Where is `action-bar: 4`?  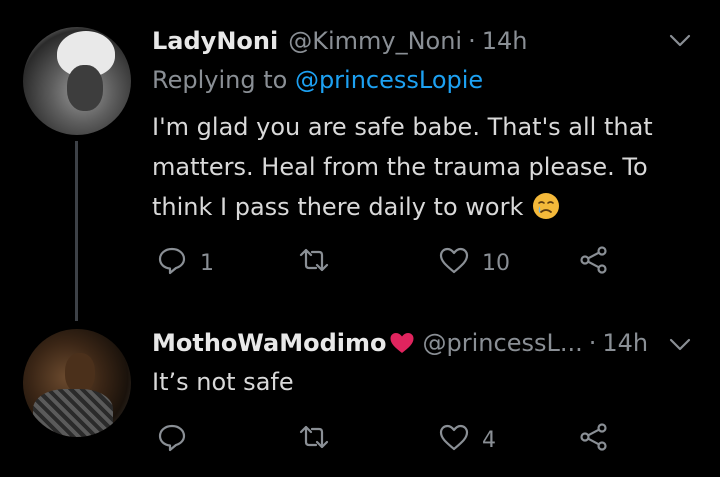 action-bar: 4 is located at coordinates (360, 440).